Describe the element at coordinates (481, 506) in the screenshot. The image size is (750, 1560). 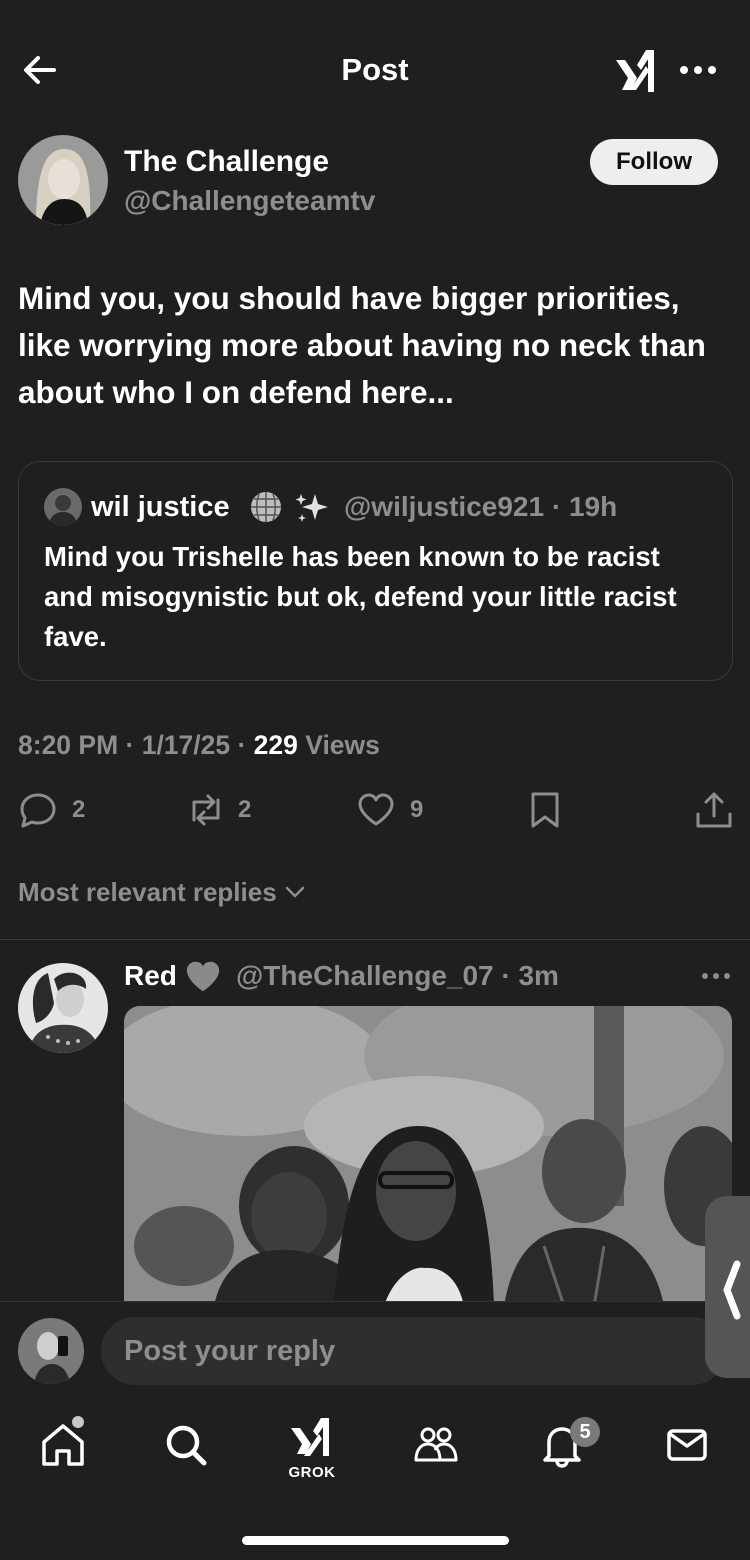
I see `quote-handle-time: @wiljustice921 · 19h` at that location.